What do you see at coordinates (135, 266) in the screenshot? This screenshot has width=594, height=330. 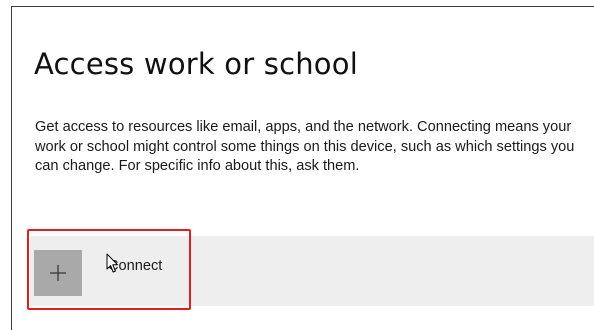 I see `connect-label: Connect` at bounding box center [135, 266].